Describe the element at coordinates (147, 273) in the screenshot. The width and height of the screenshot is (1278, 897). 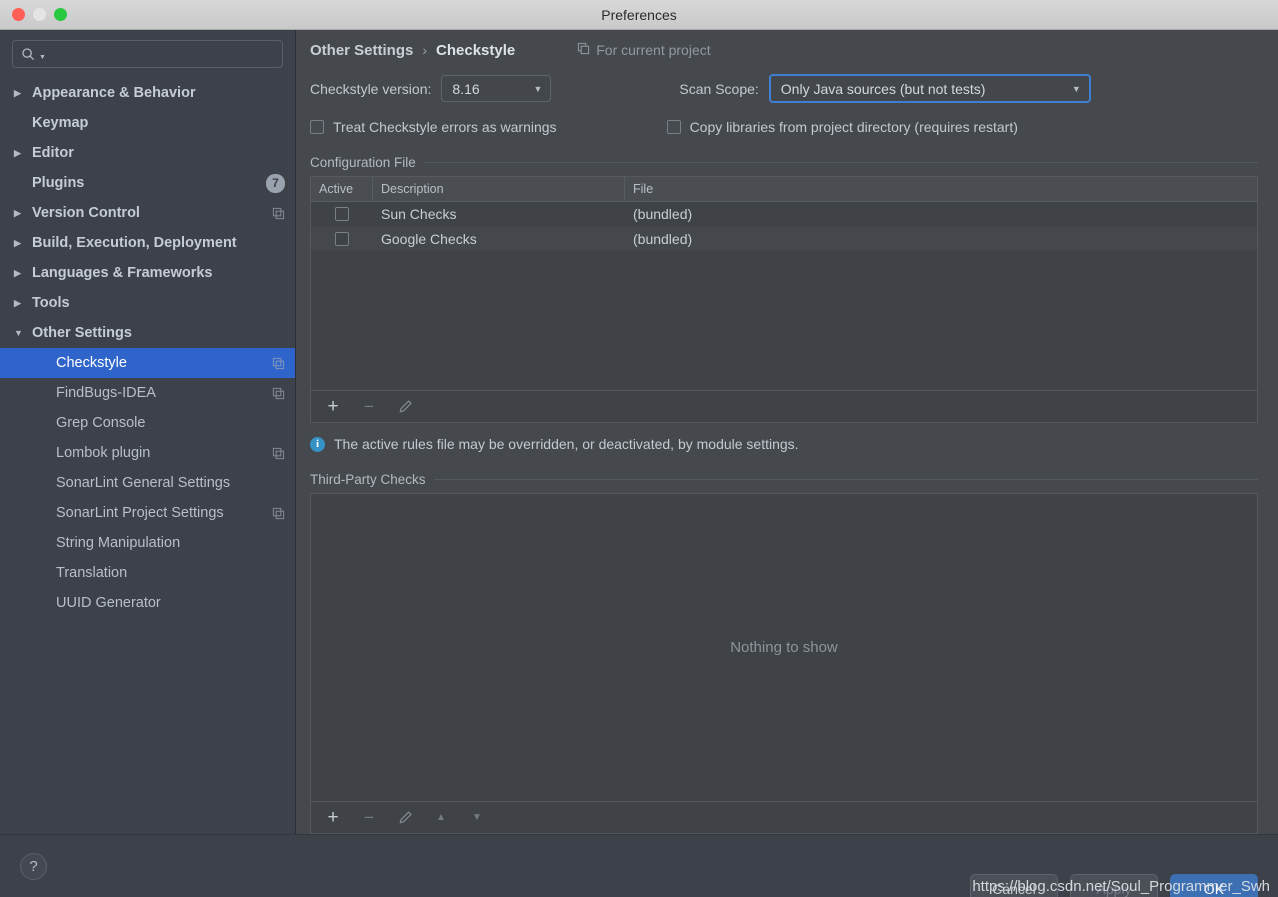
I see `sidebar-item-languages-frameworks: ▶ Languages & Frameworks` at that location.